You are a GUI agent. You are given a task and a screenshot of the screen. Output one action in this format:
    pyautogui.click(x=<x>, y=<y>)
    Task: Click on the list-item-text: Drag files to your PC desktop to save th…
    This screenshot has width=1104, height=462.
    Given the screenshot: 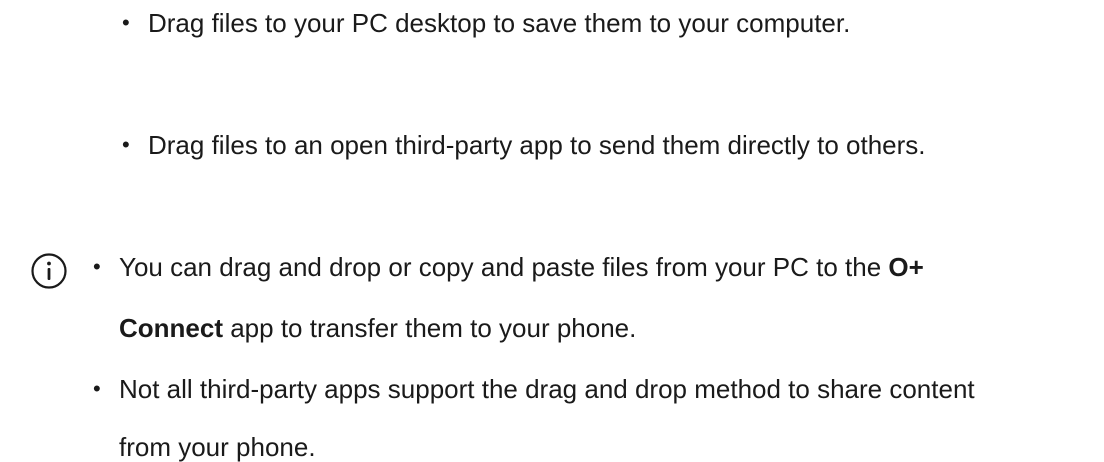 What is the action you would take?
    pyautogui.click(x=499, y=23)
    